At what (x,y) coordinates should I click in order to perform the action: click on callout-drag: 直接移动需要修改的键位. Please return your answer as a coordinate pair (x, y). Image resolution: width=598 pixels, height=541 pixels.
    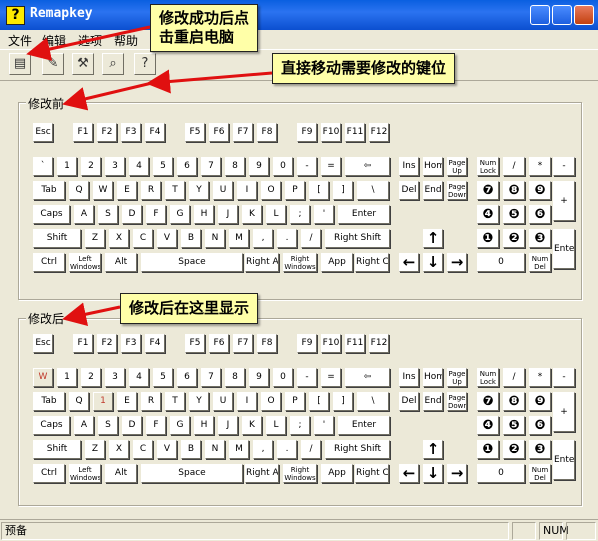
    Looking at the image, I should click on (364, 68).